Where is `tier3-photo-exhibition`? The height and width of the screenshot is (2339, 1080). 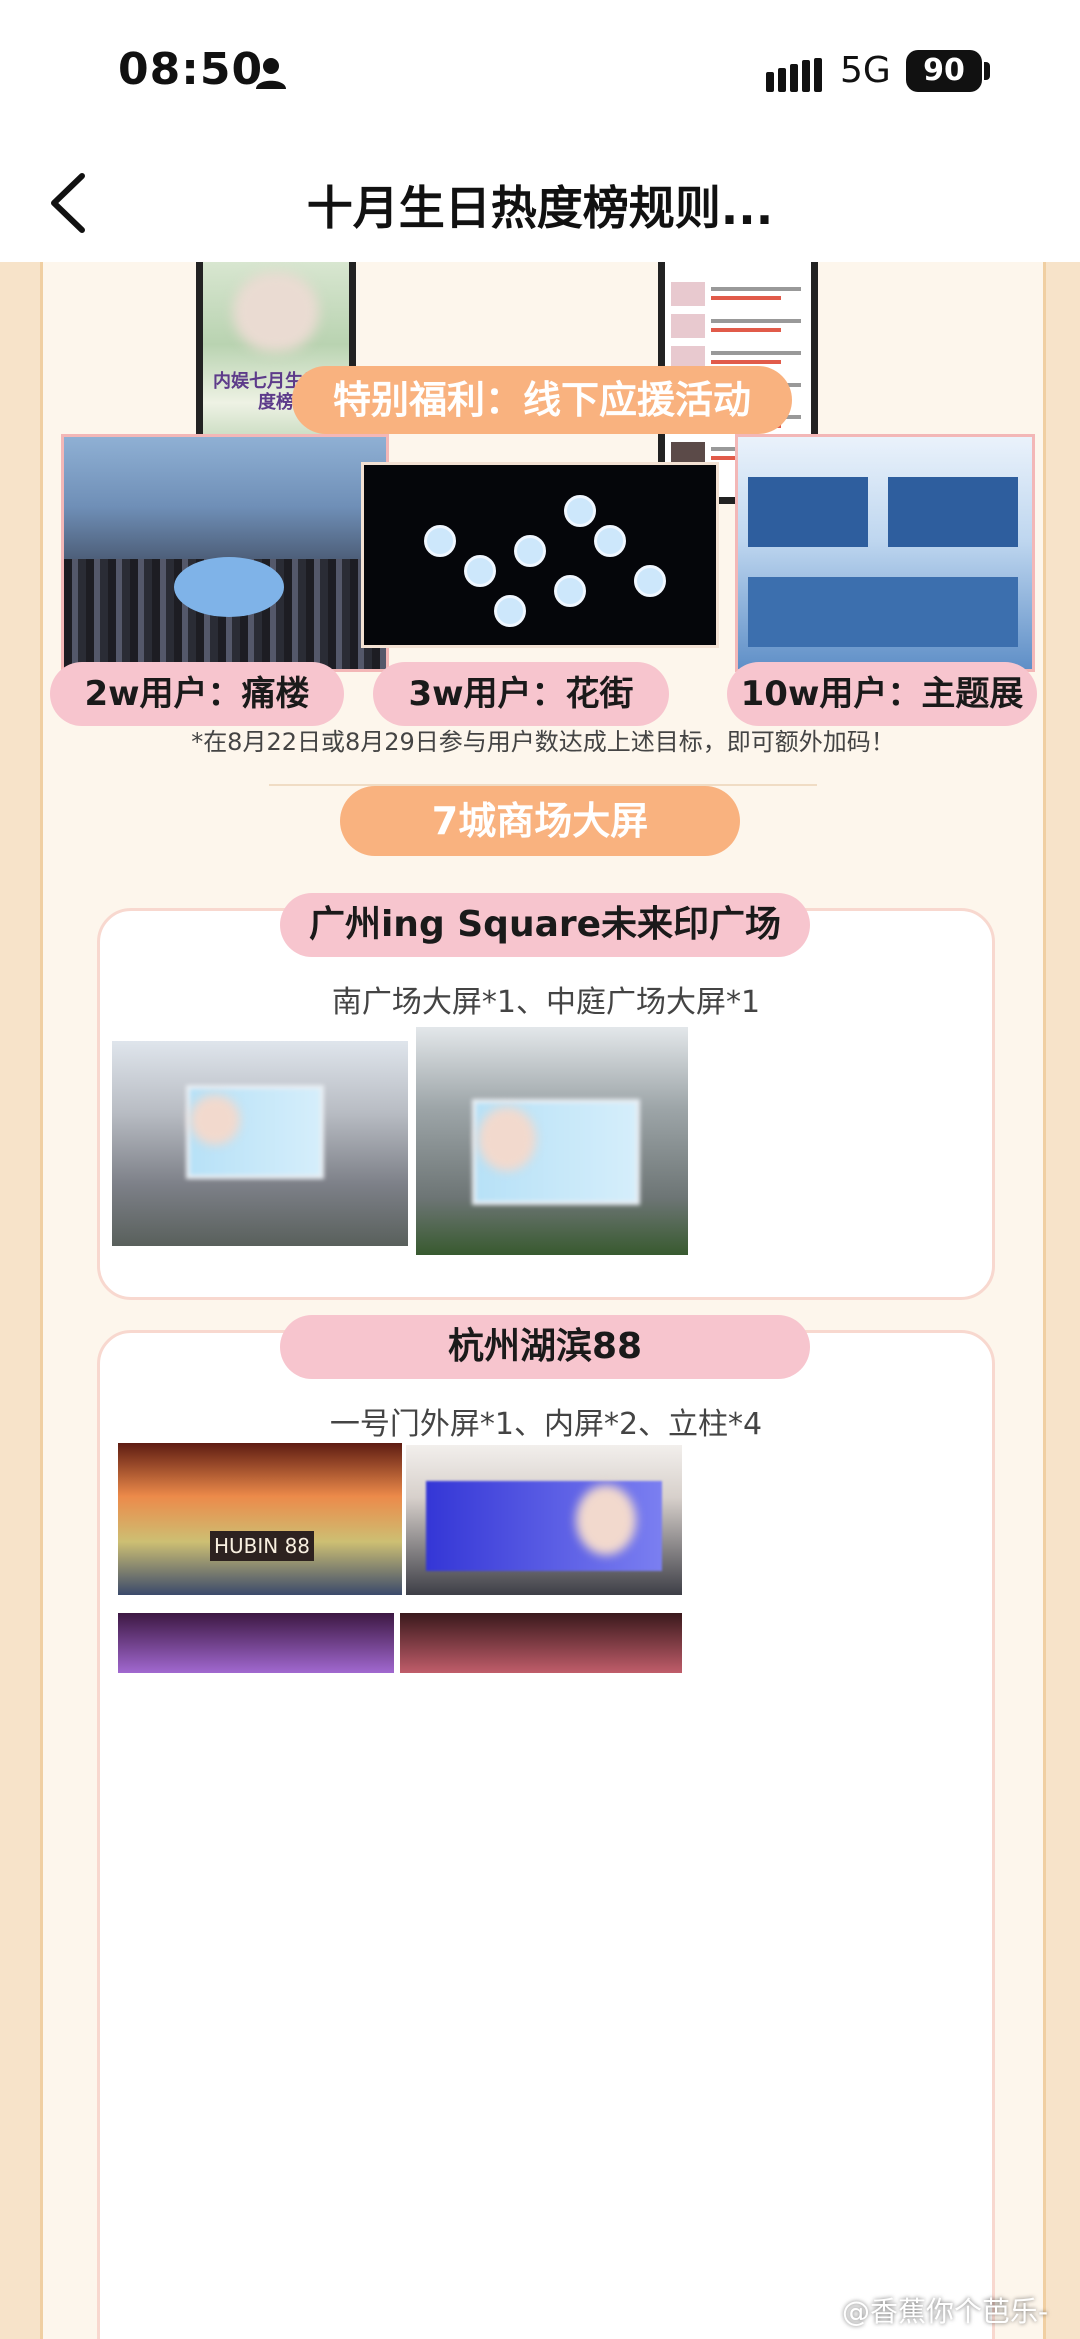
tier3-photo-exhibition is located at coordinates (885, 553).